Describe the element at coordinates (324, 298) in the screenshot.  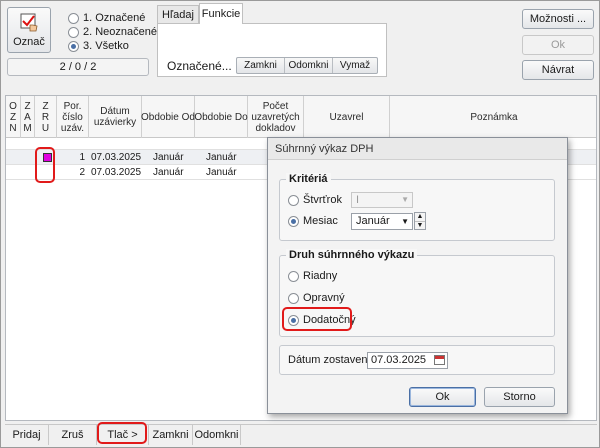
I see `type-label-corrective: Opravný` at that location.